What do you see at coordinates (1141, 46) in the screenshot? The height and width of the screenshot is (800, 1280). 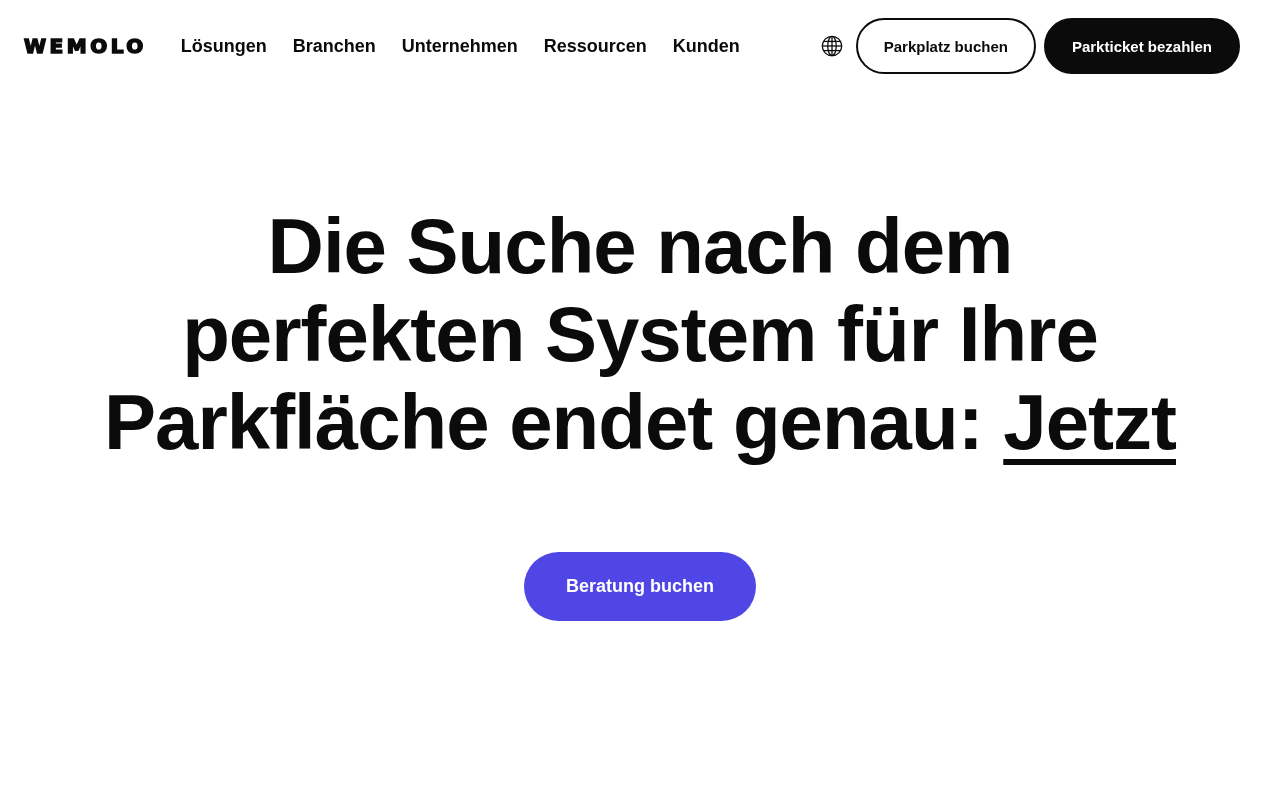 I see `pay-ticket-button: Parkticket bezahlen` at bounding box center [1141, 46].